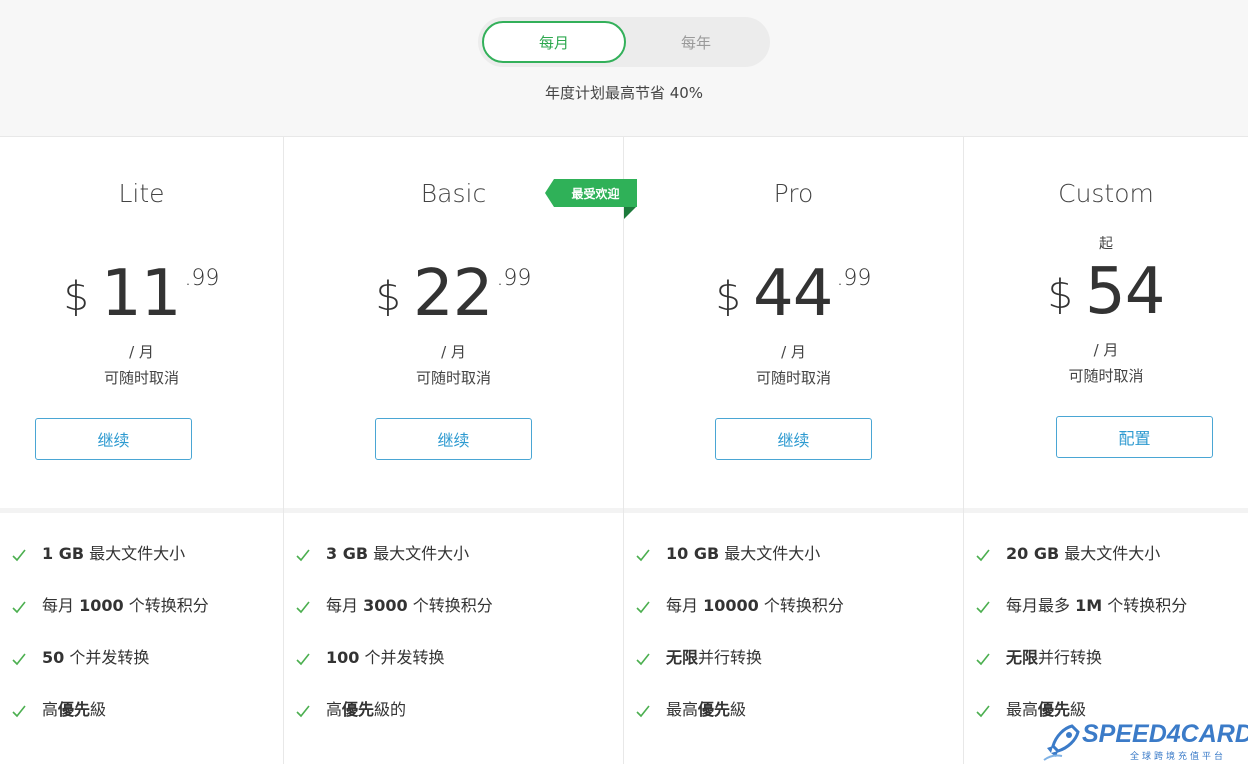  Describe the element at coordinates (731, 605) in the screenshot. I see `feature-highlight: 10000` at that location.